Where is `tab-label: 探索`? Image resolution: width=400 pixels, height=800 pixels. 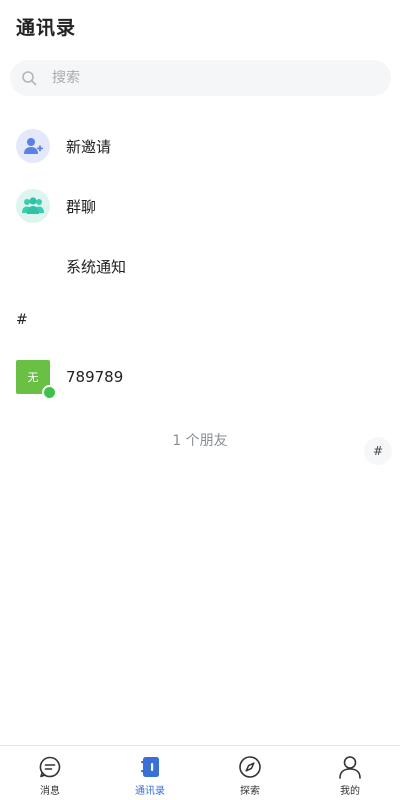 tab-label: 探索 is located at coordinates (250, 791).